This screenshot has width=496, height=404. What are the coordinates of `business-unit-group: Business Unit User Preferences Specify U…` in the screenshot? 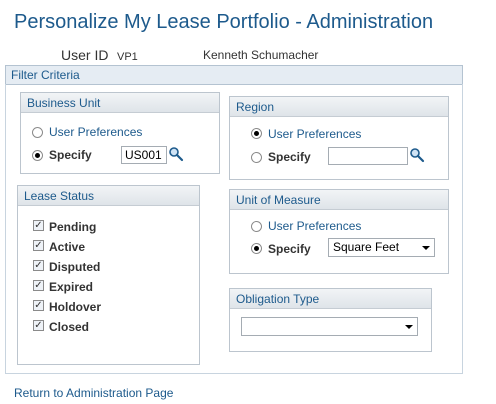 It's located at (120, 133).